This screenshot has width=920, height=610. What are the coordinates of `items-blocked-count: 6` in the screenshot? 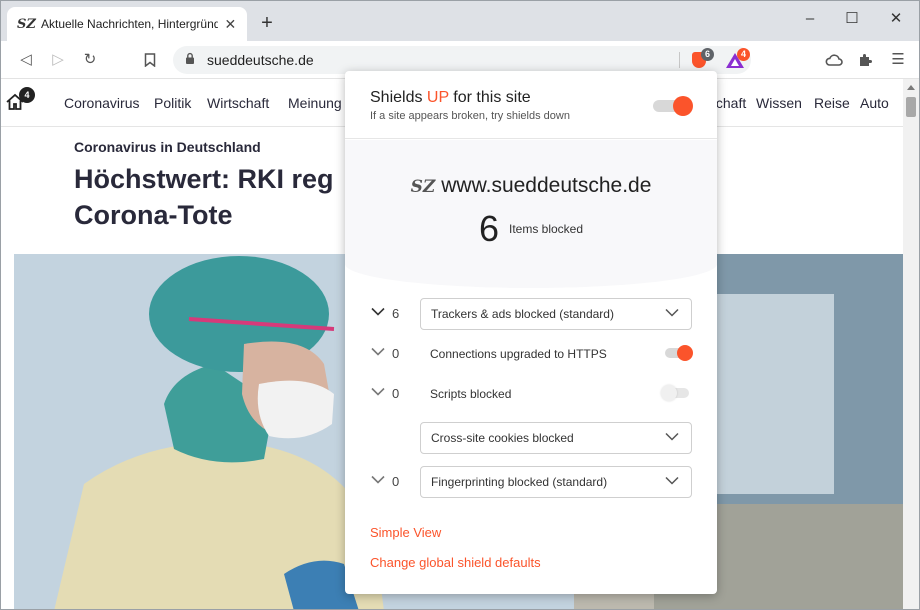 It's located at (488, 228).